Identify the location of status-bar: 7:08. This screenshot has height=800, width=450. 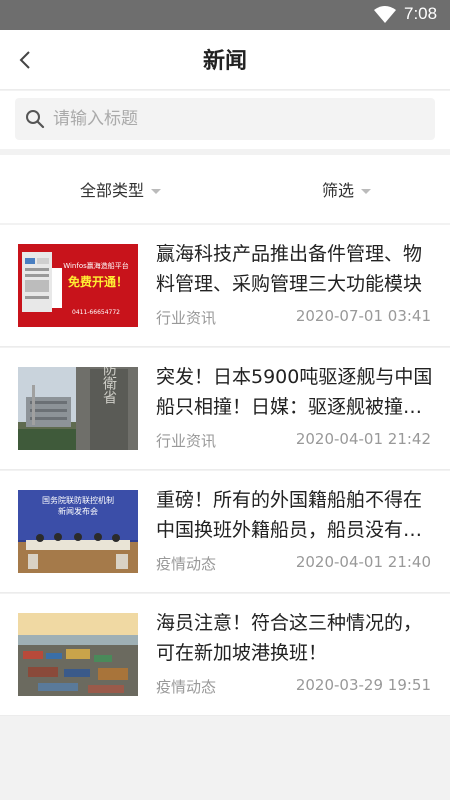
(225, 15).